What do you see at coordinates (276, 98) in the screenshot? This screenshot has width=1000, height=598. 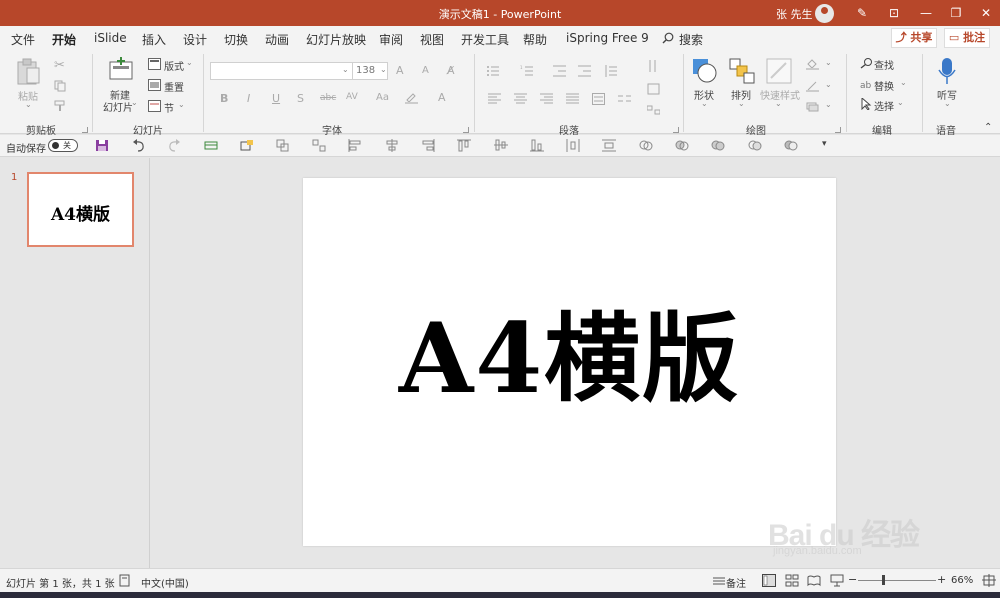 I see `underline-button: U` at bounding box center [276, 98].